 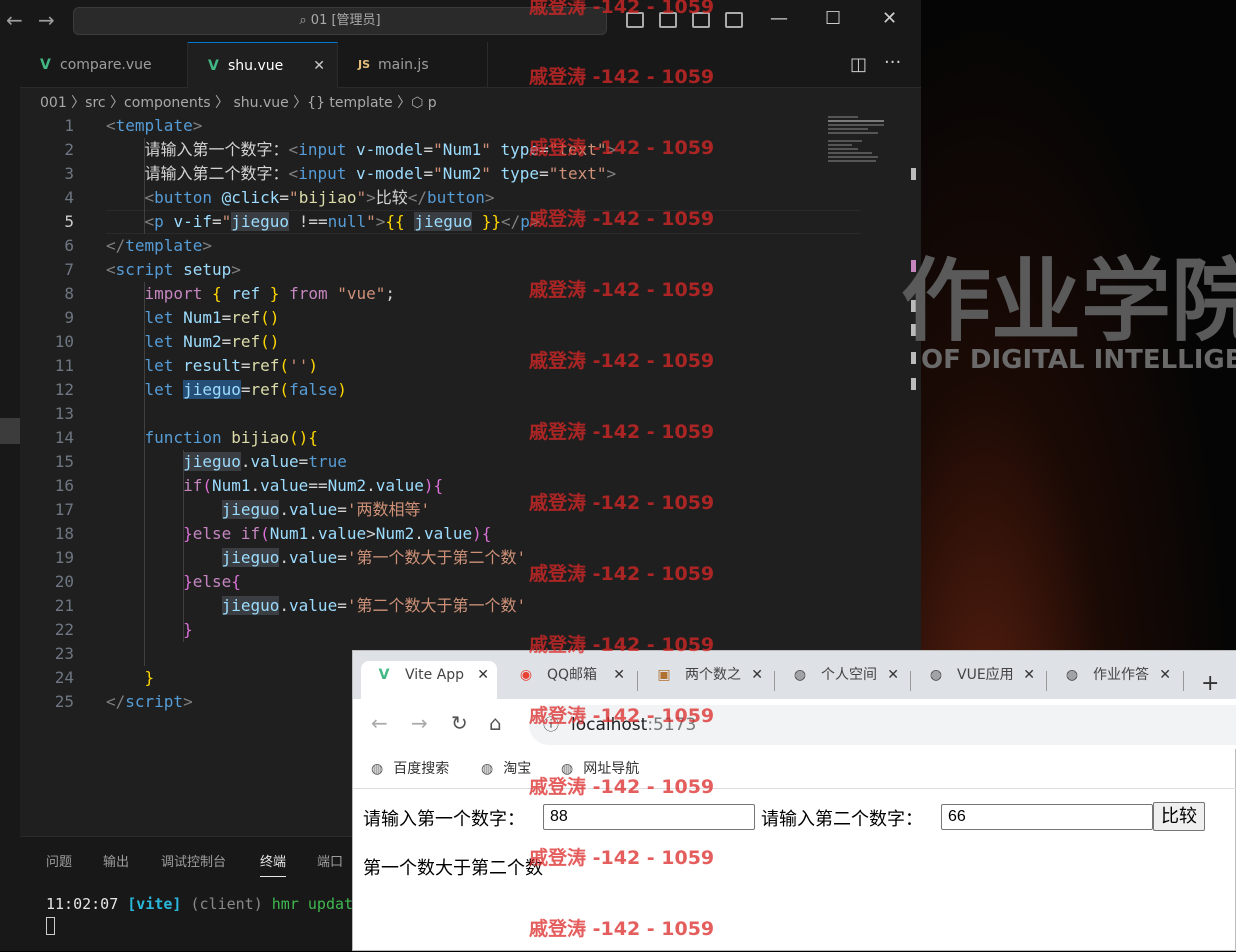 I want to click on background-title: 作业学院, so click(x=1068, y=301).